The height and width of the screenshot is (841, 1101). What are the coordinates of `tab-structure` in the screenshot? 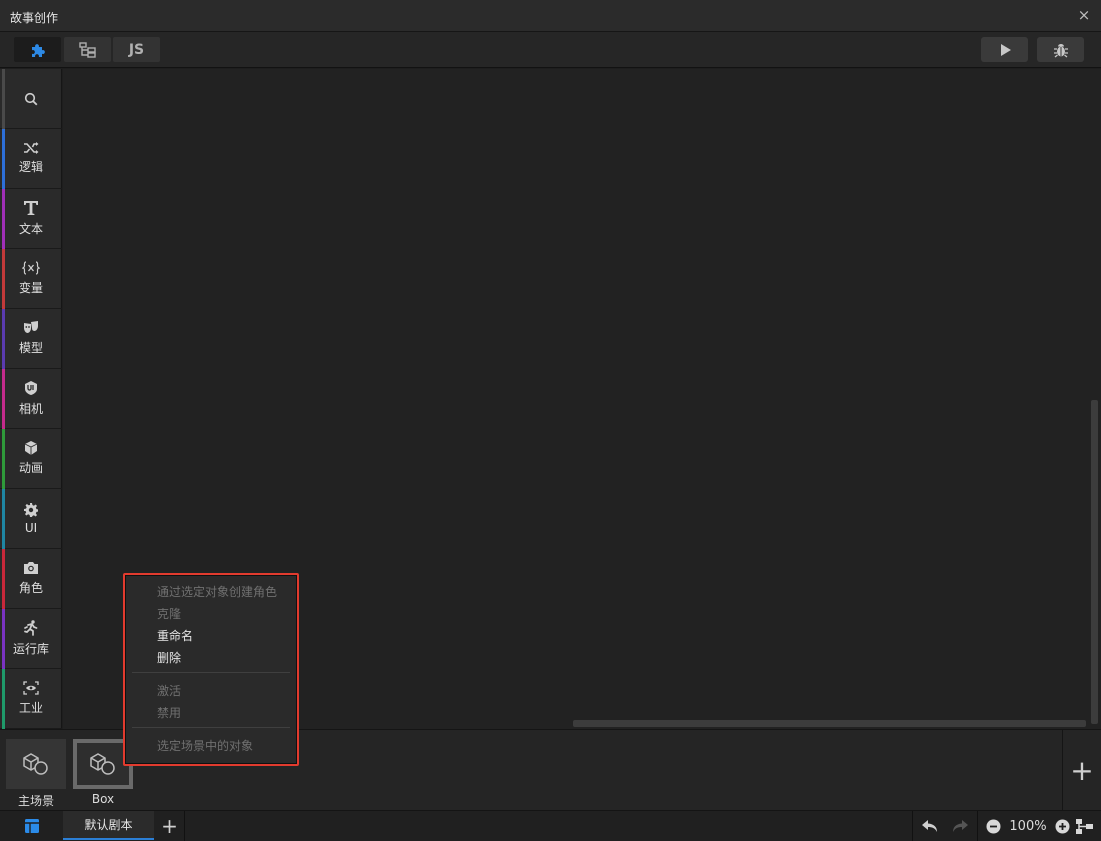 It's located at (87, 49).